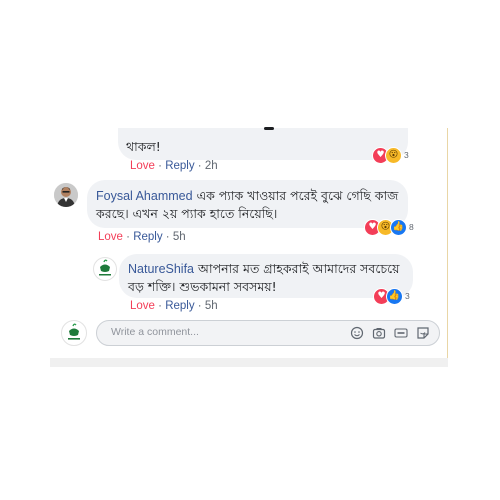  I want to click on cut-glyph, so click(269, 128).